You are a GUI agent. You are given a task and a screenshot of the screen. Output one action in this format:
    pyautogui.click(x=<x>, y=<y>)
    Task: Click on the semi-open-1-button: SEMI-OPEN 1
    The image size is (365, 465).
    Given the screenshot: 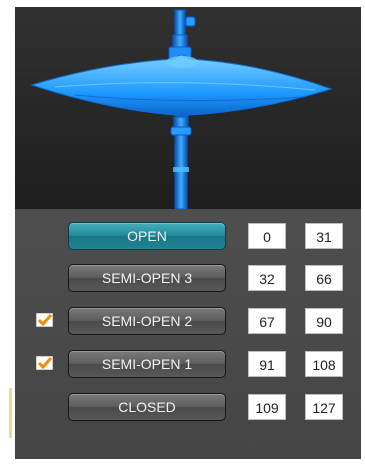 What is the action you would take?
    pyautogui.click(x=147, y=364)
    